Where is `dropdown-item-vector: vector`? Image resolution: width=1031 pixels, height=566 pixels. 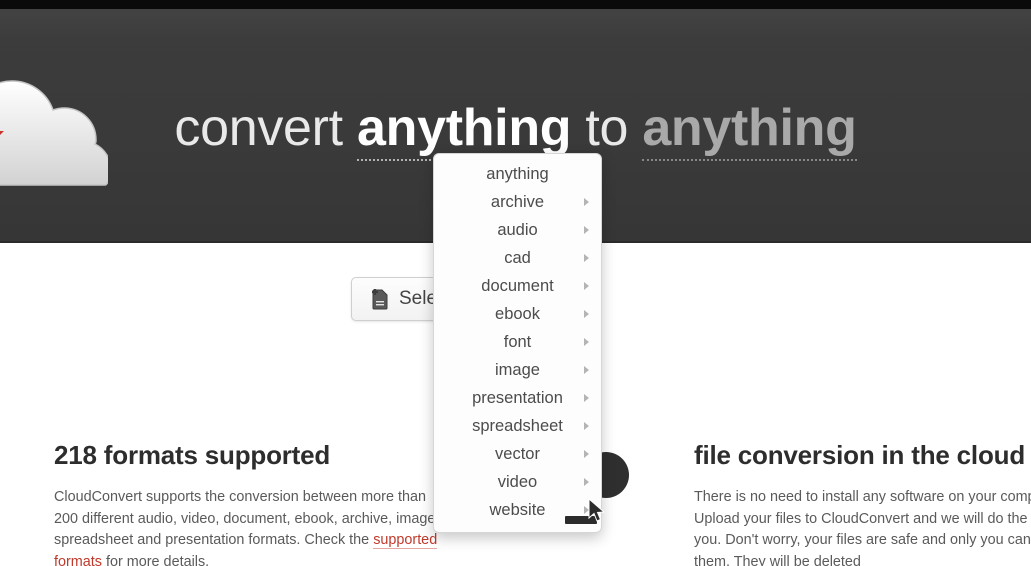
dropdown-item-vector: vector is located at coordinates (517, 454).